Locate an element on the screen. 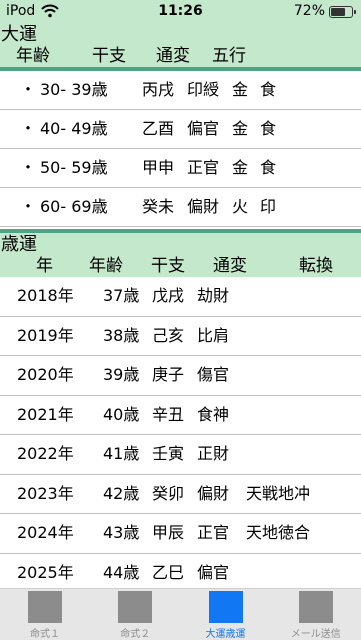 This screenshot has width=361, height=641. daiun-kanshi: 甲申 is located at coordinates (158, 167).